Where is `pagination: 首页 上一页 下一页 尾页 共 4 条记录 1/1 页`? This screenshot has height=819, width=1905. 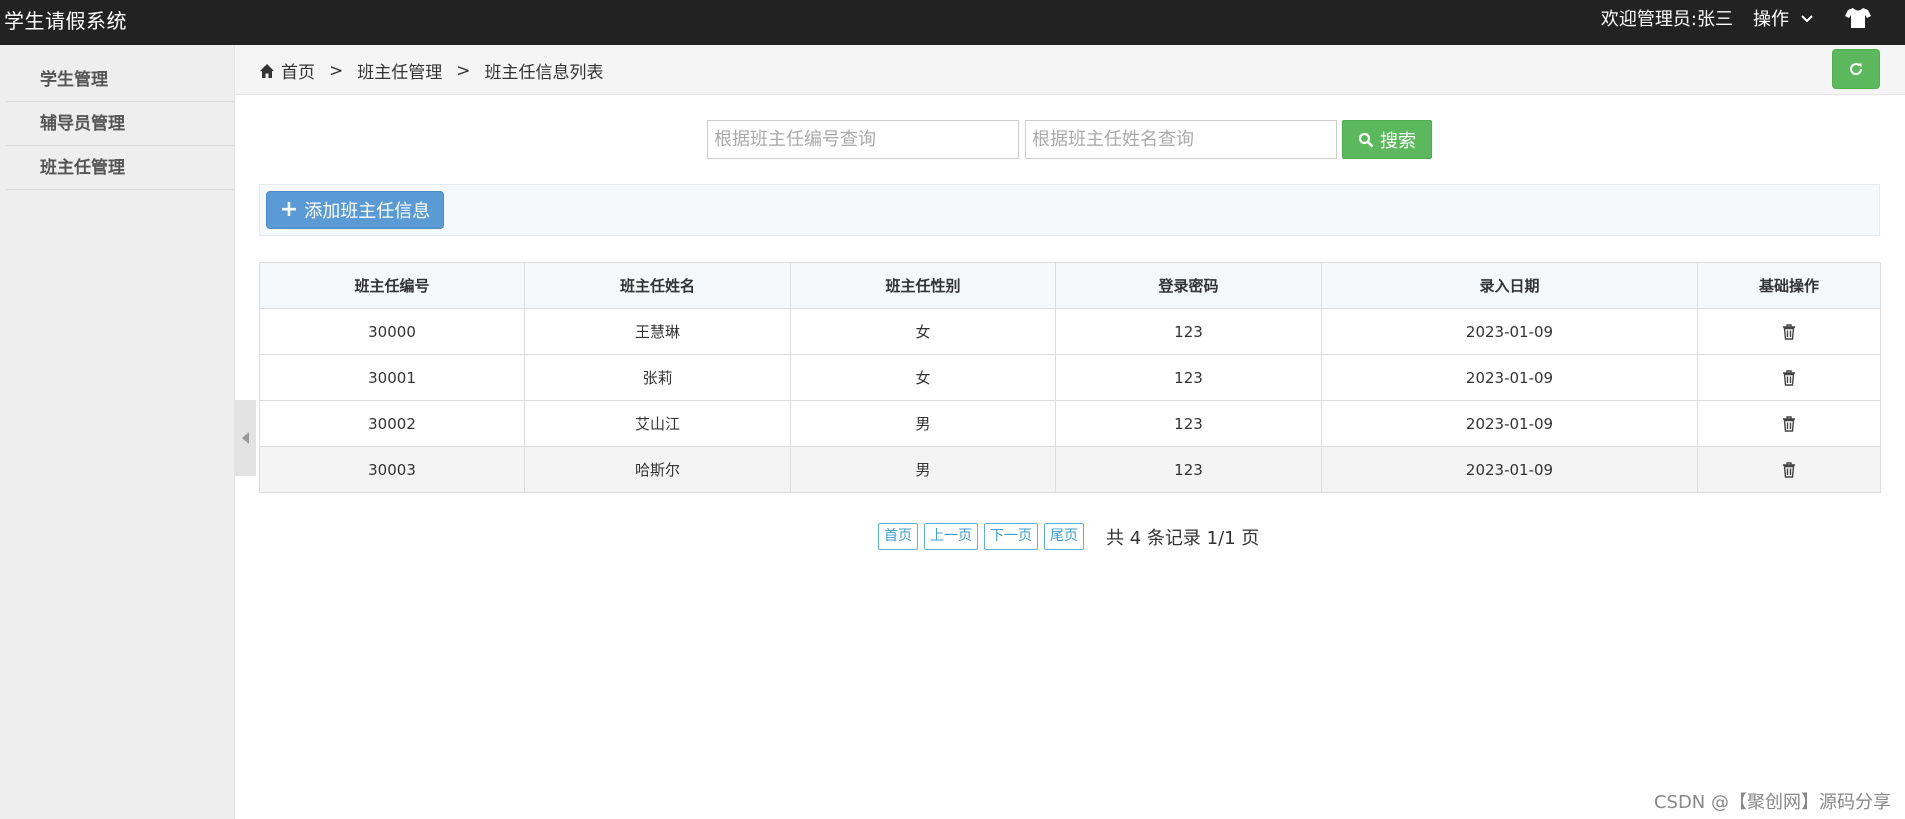 pagination: 首页 上一页 下一页 尾页 共 4 条记录 1/1 页 is located at coordinates (1068, 536).